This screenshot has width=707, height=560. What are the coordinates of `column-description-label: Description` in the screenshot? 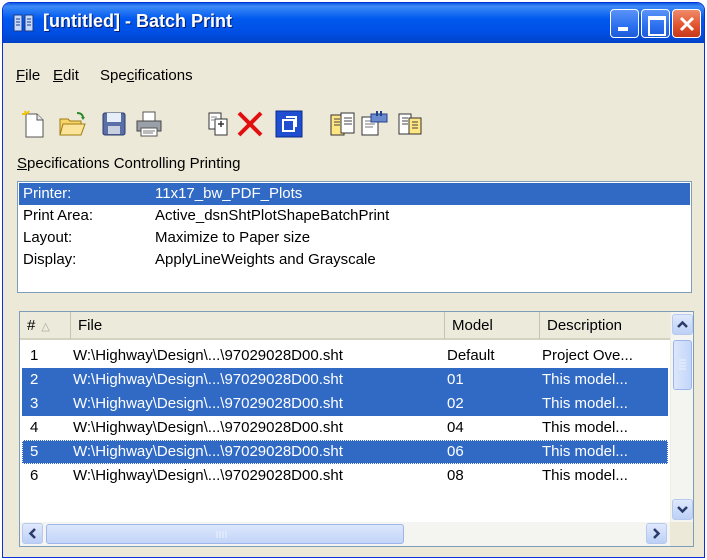 It's located at (585, 325).